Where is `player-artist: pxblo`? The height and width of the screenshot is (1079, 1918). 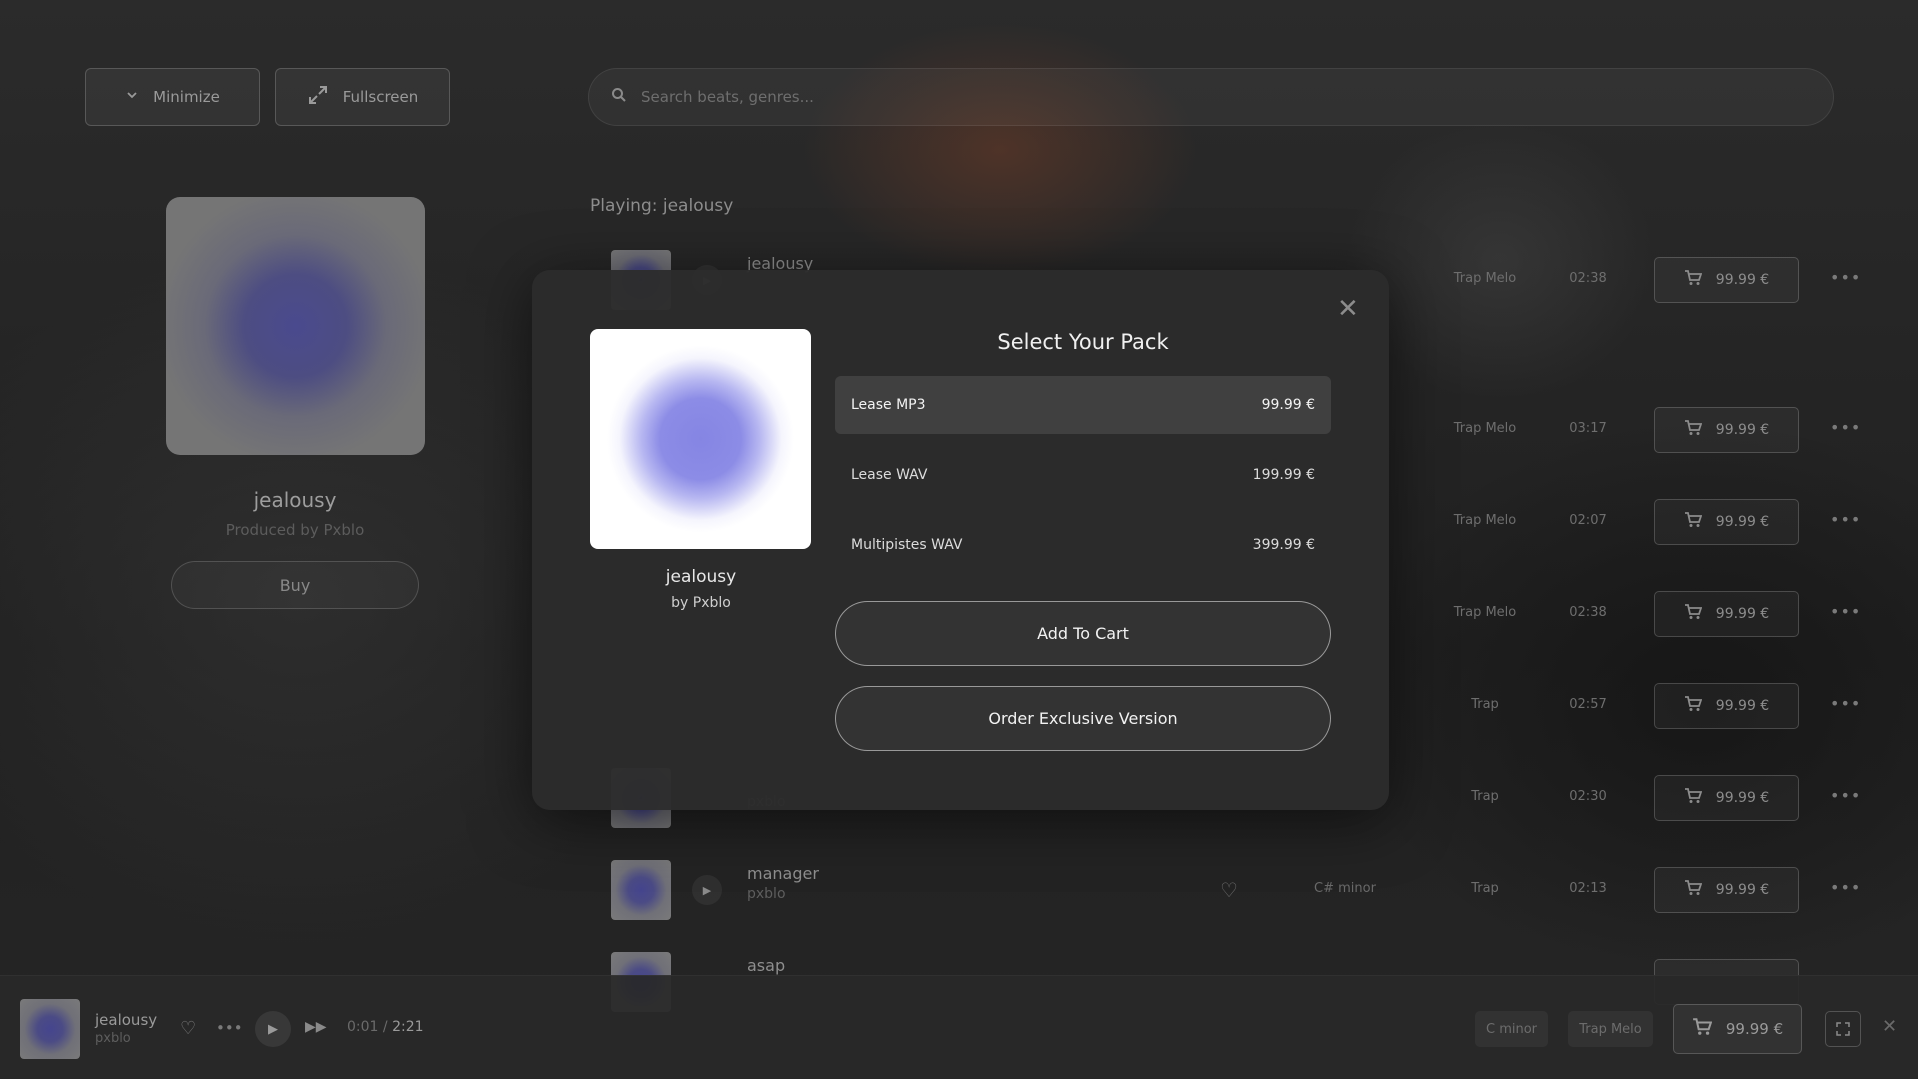 player-artist: pxblo is located at coordinates (113, 1038).